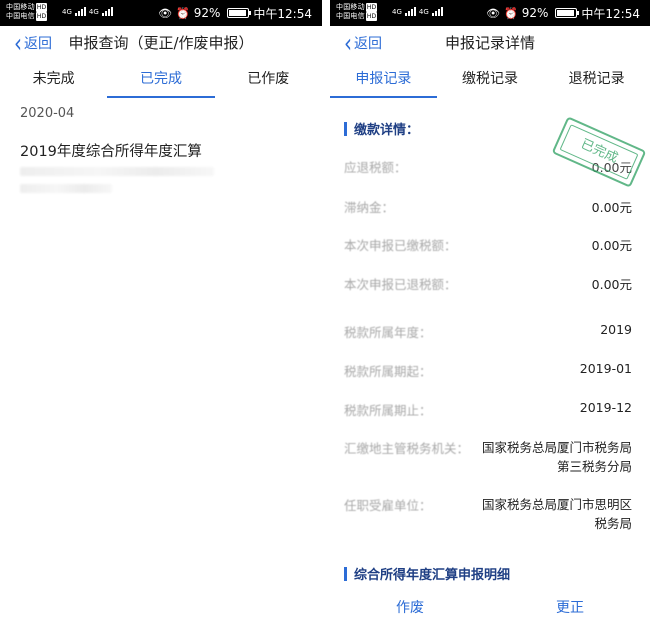 This screenshot has height=637, width=650. I want to click on row-value: 2019, so click(616, 329).